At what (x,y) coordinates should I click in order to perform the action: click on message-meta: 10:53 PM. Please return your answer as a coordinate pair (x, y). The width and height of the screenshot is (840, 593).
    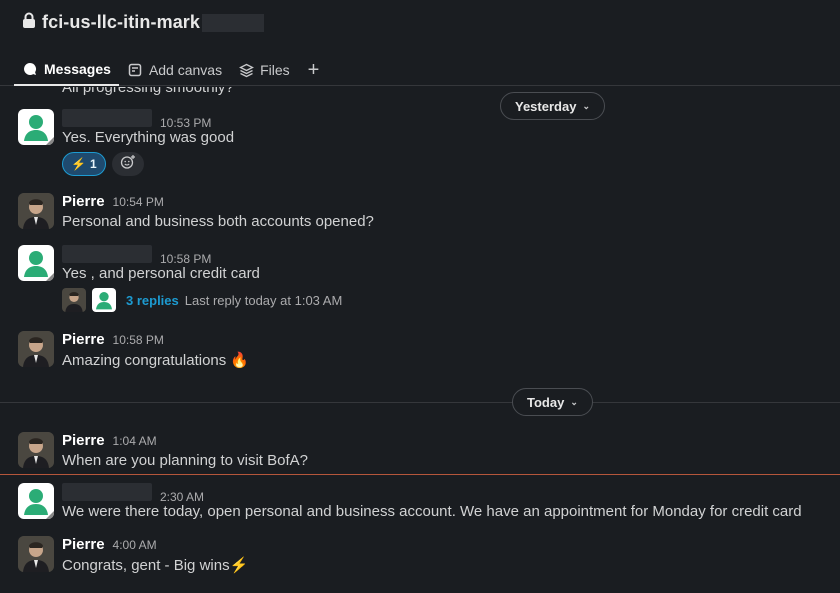
    Looking at the image, I should click on (136, 119).